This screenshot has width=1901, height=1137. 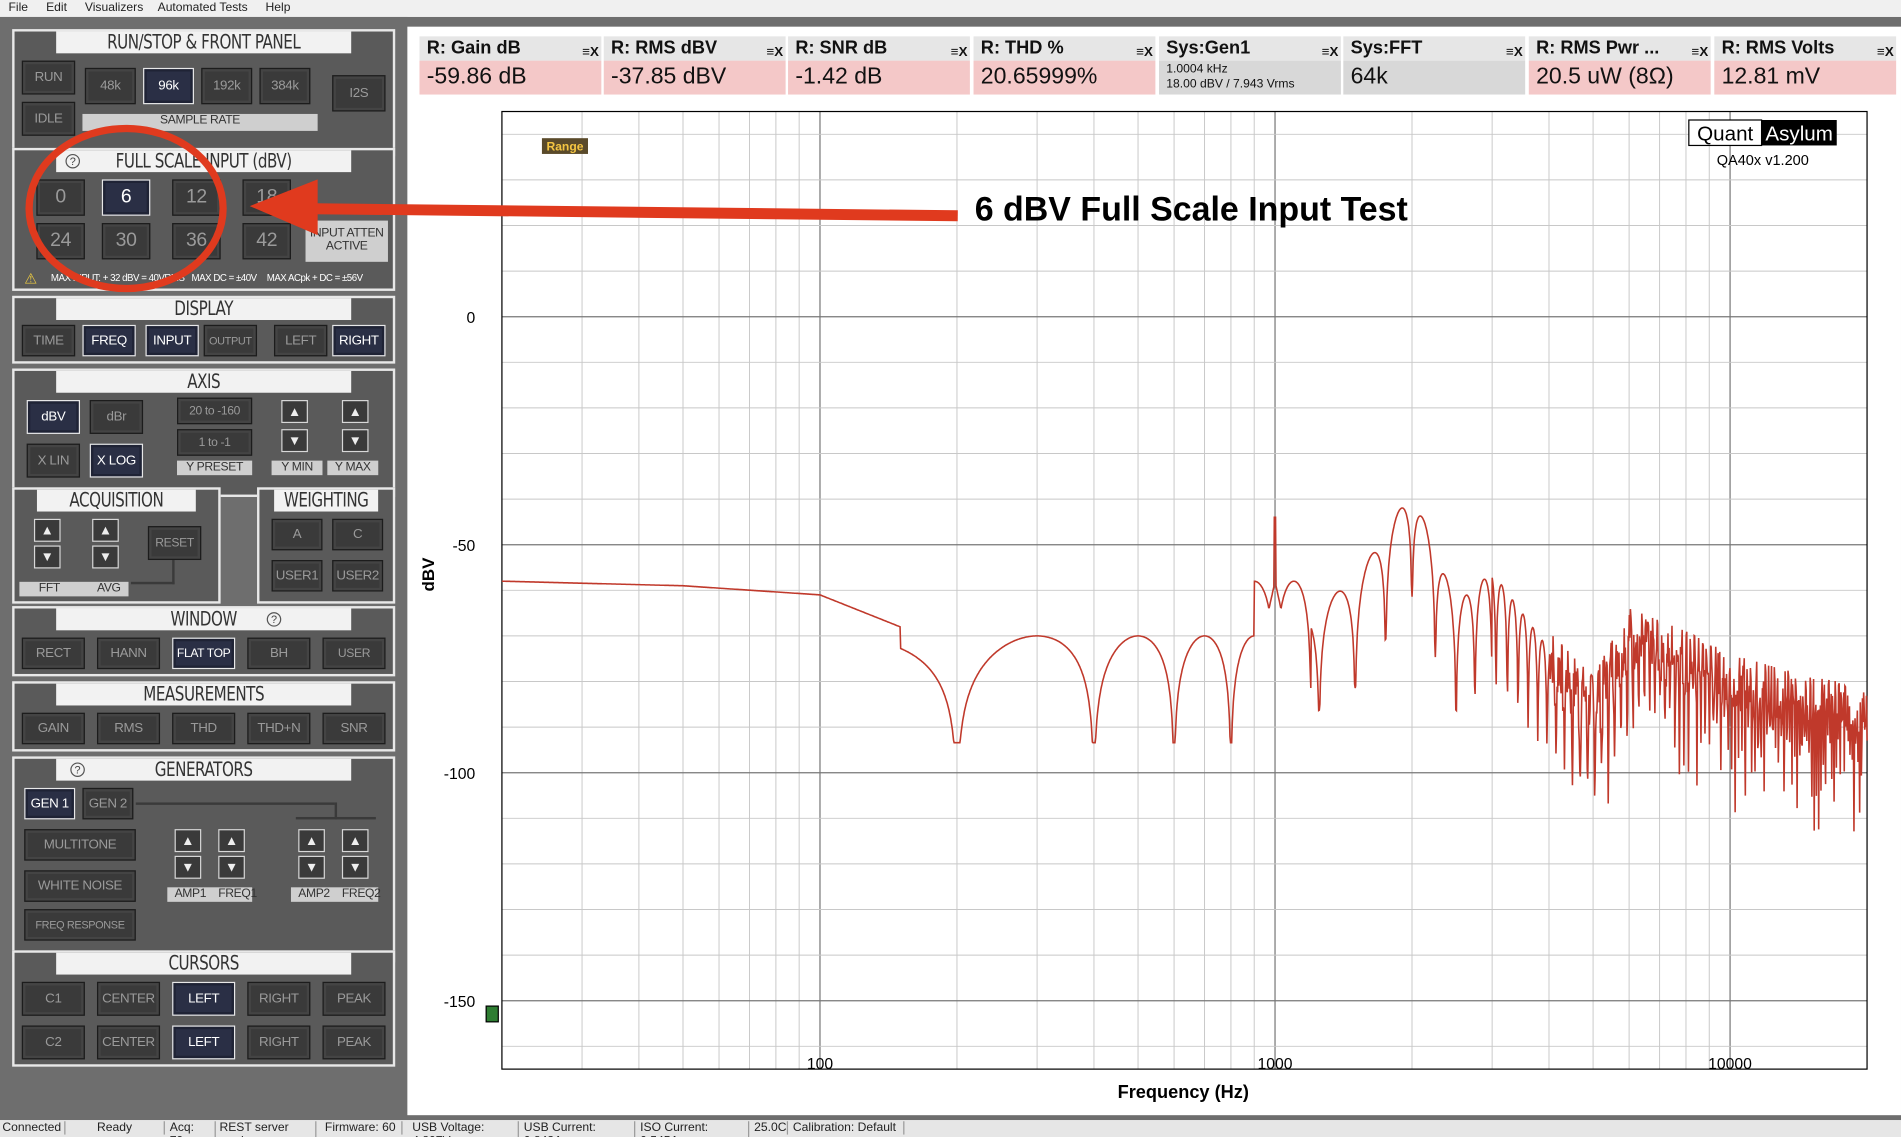 I want to click on amp2-down-icon: ▼, so click(x=311, y=867).